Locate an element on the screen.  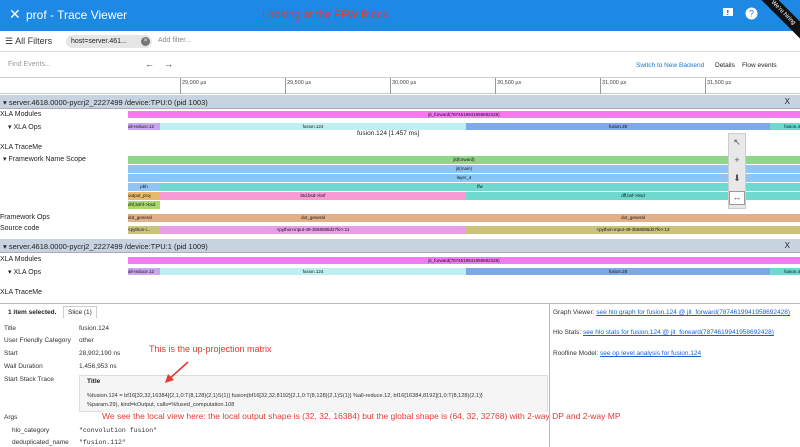
zoom-in-icon: + is located at coordinates (737, 162).